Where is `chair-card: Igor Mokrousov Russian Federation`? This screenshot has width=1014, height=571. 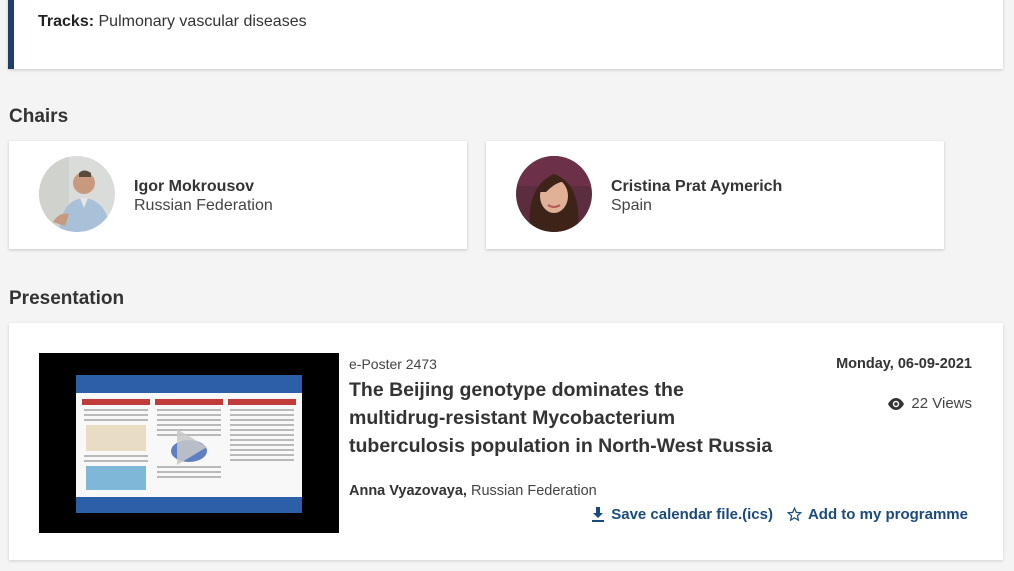 chair-card: Igor Mokrousov Russian Federation is located at coordinates (238, 195).